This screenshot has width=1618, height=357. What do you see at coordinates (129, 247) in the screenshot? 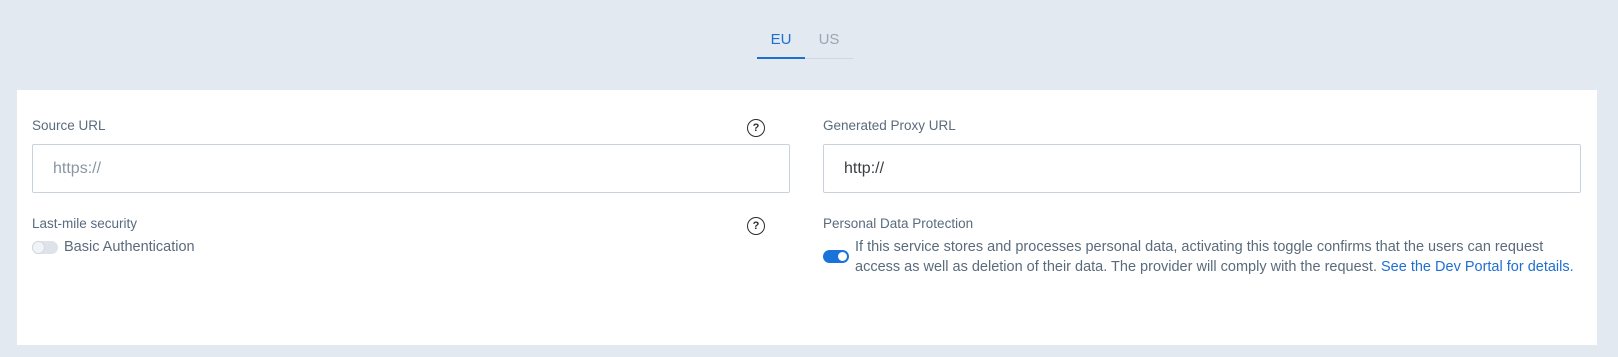
I see `basic-auth-label: Basic Authentication` at bounding box center [129, 247].